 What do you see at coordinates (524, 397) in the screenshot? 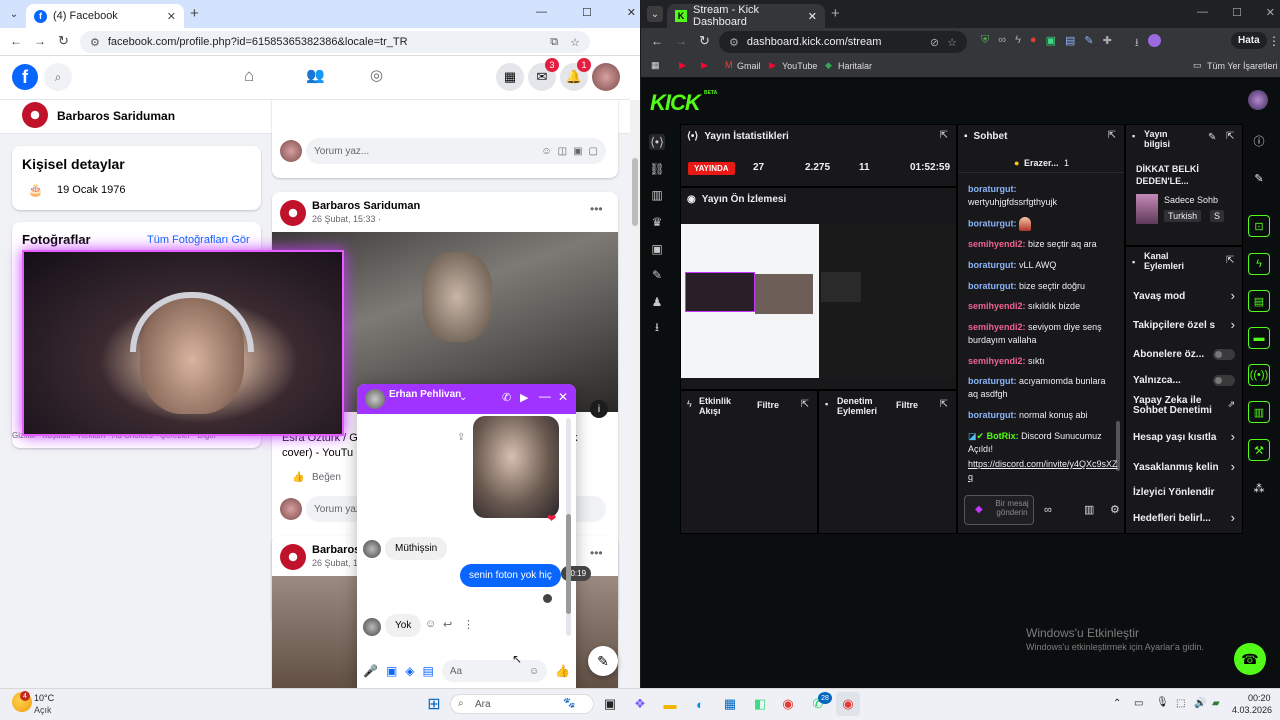
I see `video-call-icon: ▶` at bounding box center [524, 397].